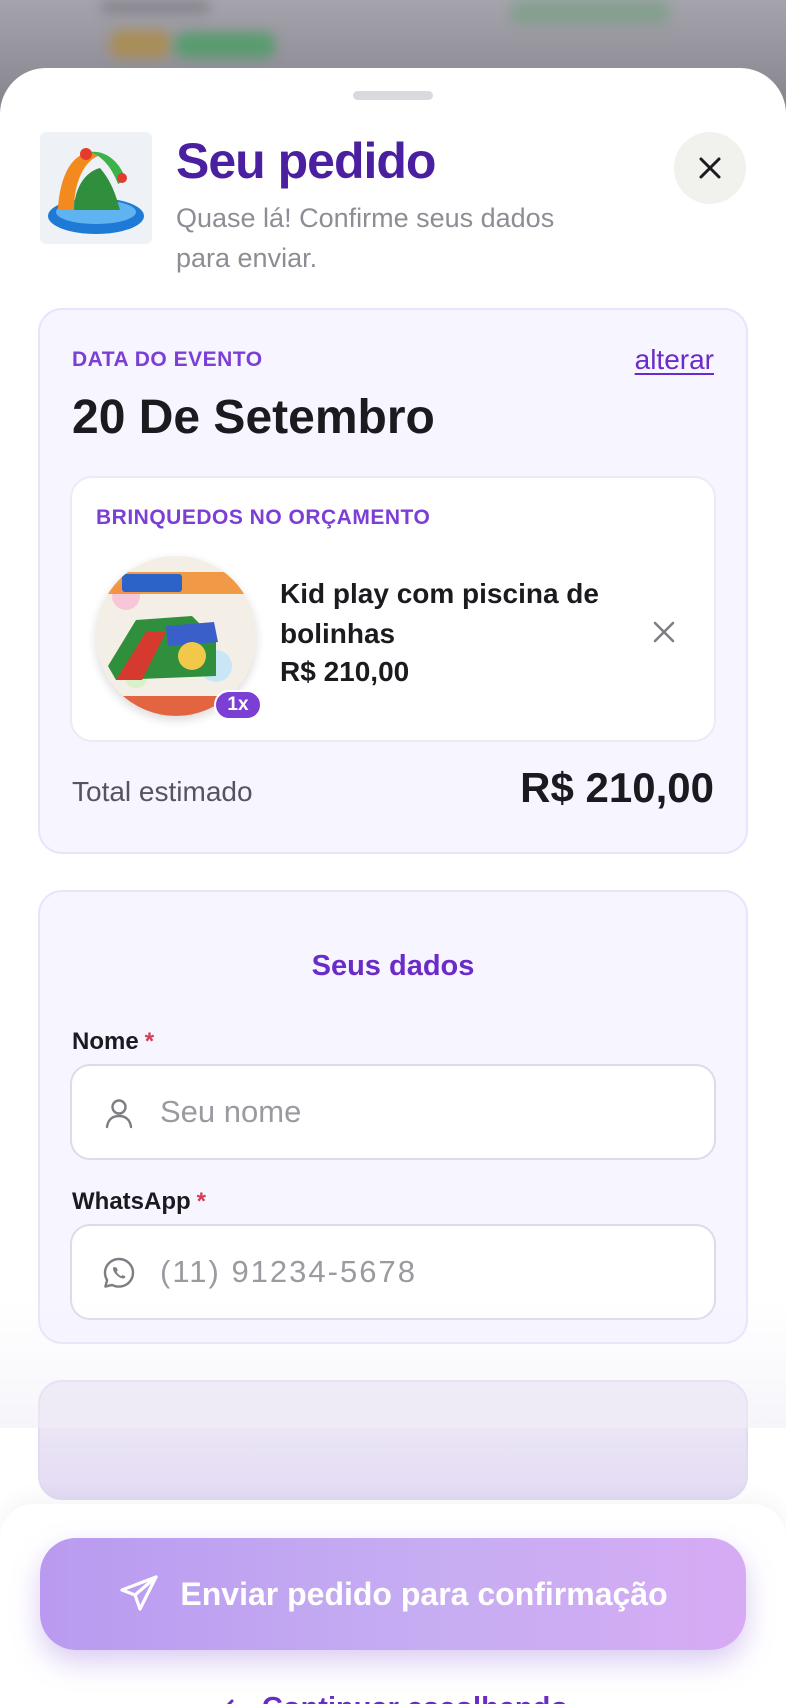 The height and width of the screenshot is (1704, 786). Describe the element at coordinates (415, 1698) in the screenshot. I see `continue-shopping-label: Continuar escolhendo` at that location.